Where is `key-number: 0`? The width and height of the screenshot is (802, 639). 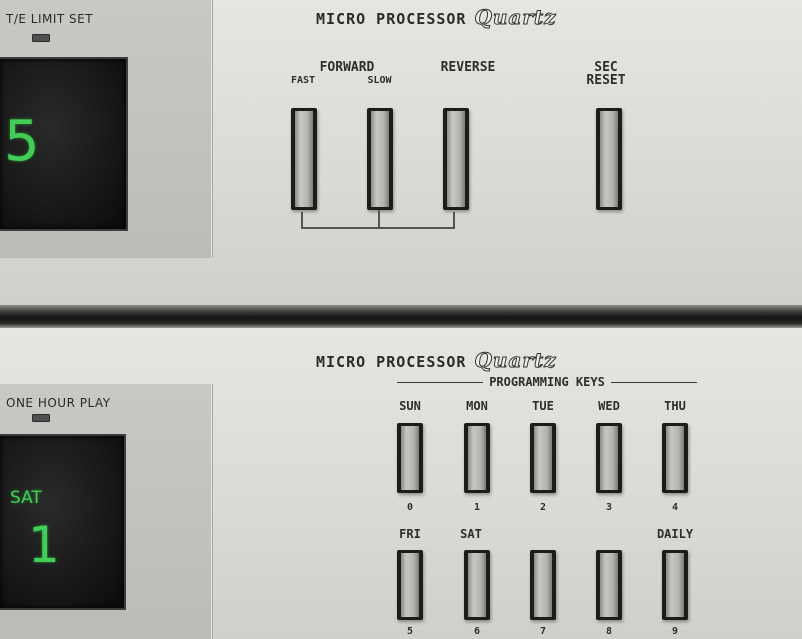
key-number: 0 is located at coordinates (410, 507).